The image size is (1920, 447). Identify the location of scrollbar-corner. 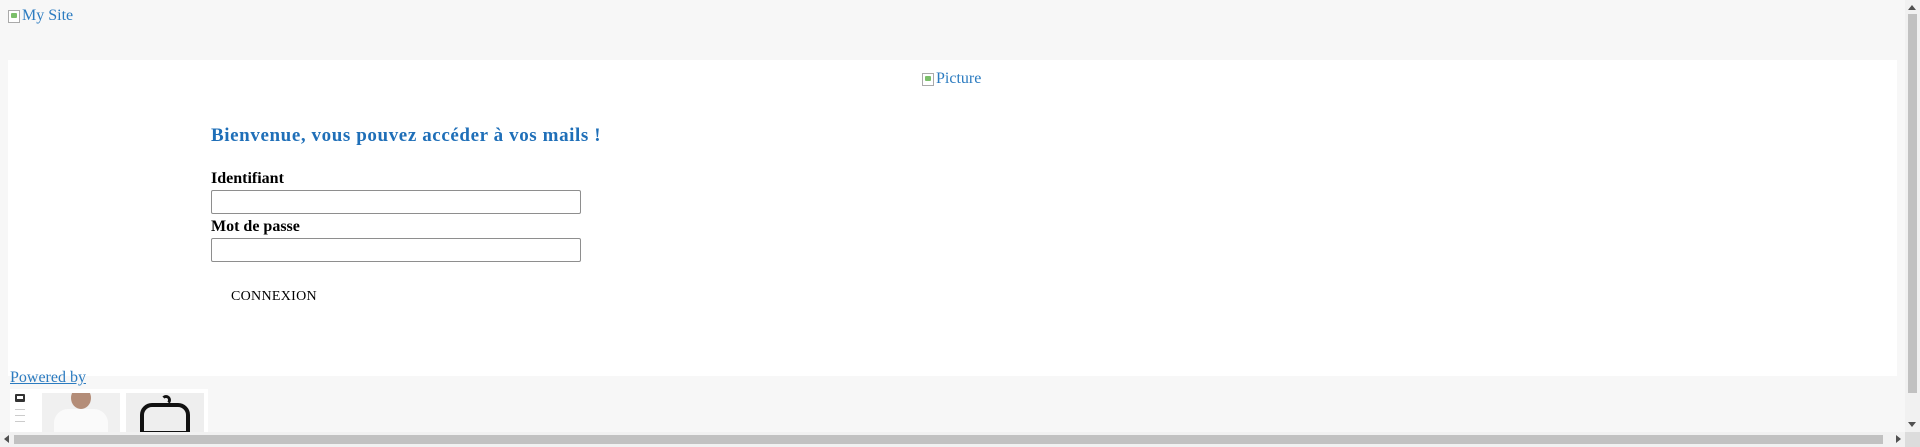
(1912, 439).